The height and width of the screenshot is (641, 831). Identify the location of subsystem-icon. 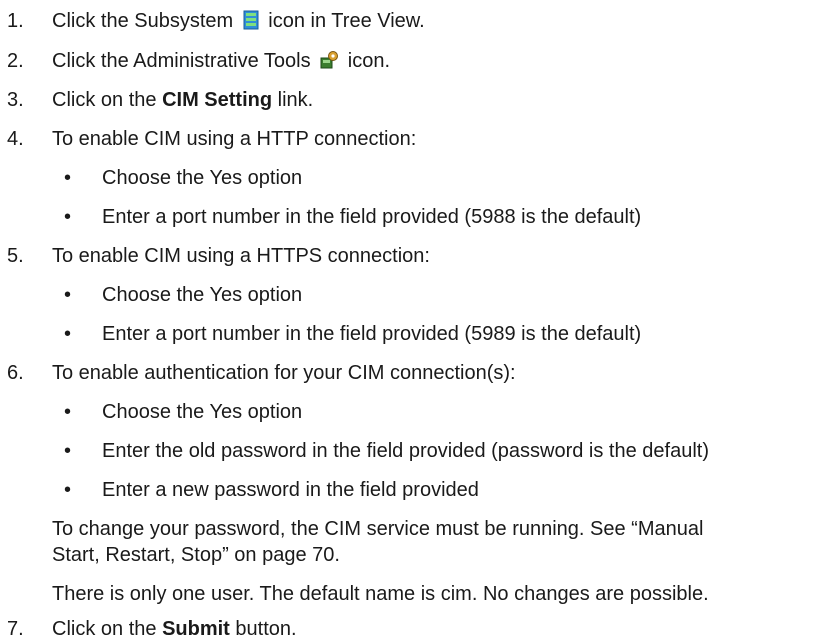
(251, 23).